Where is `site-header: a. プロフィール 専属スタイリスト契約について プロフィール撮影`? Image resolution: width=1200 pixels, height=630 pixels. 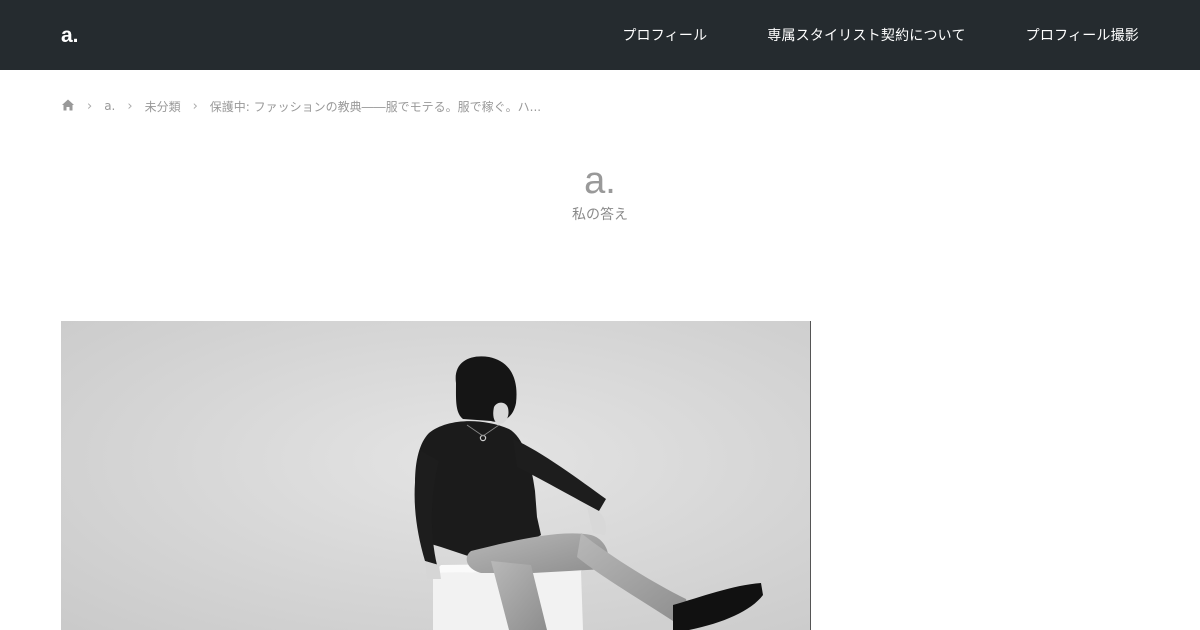
site-header: a. プロフィール 専属スタイリスト契約について プロフィール撮影 is located at coordinates (600, 35).